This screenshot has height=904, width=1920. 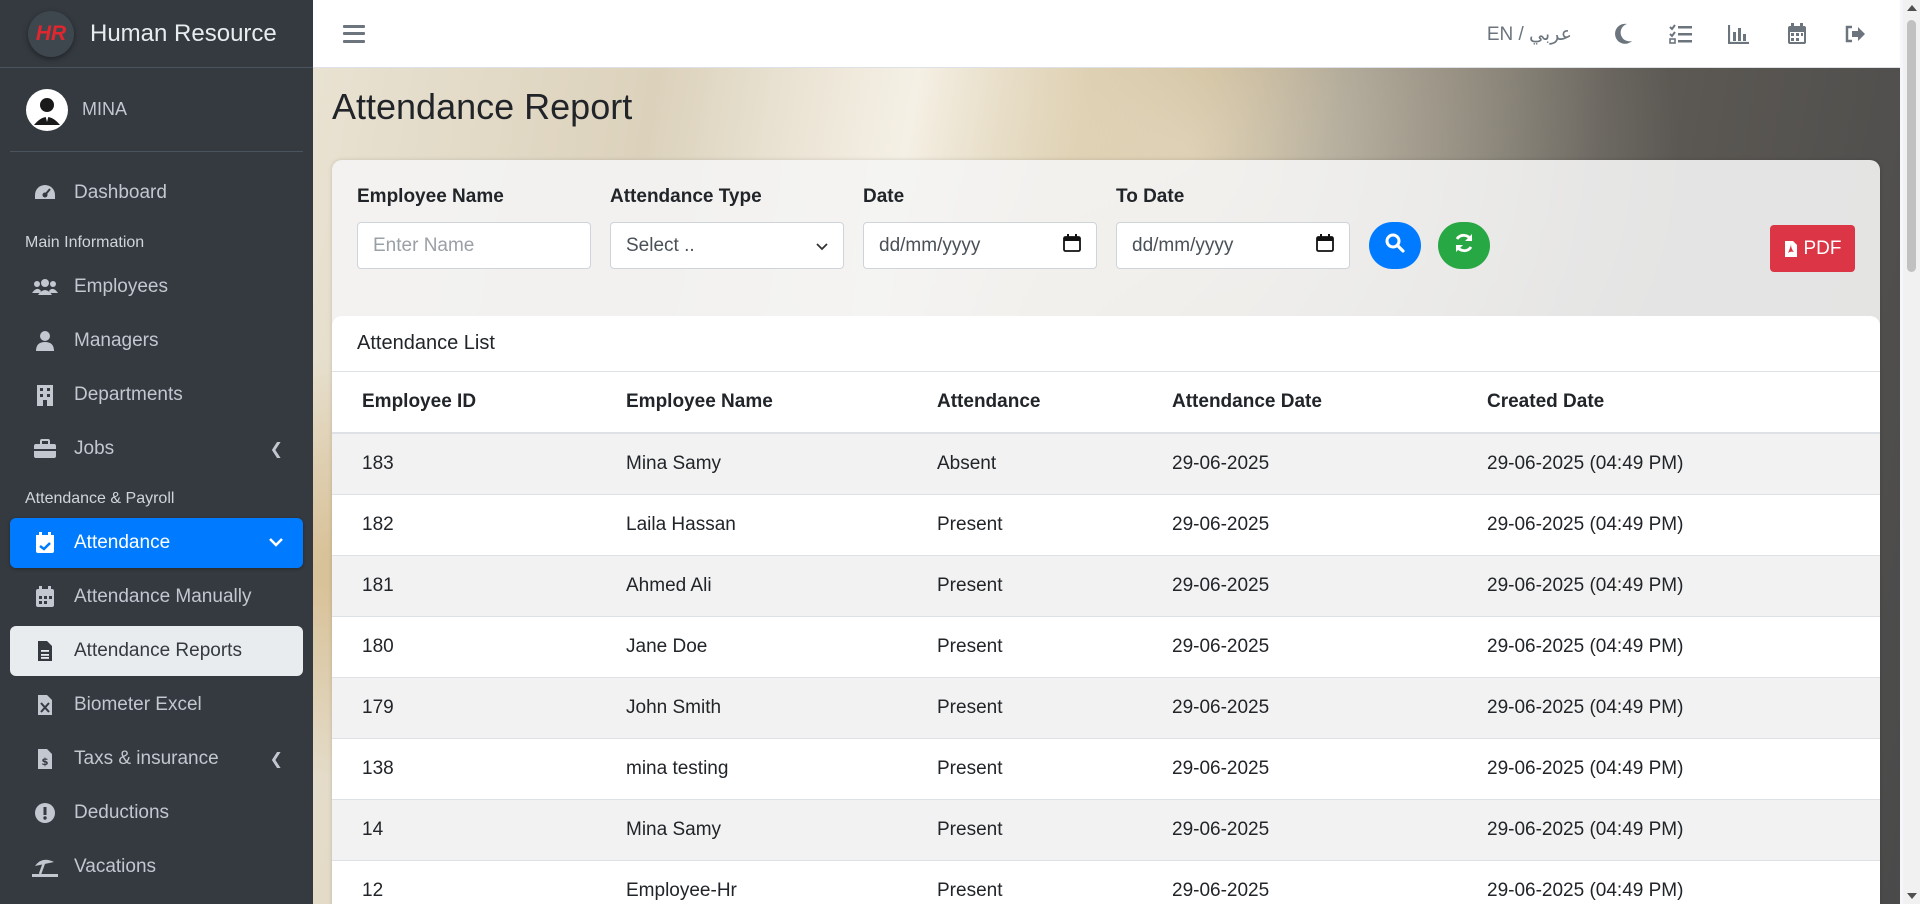 I want to click on cell-employee-id: 180, so click(x=464, y=647).